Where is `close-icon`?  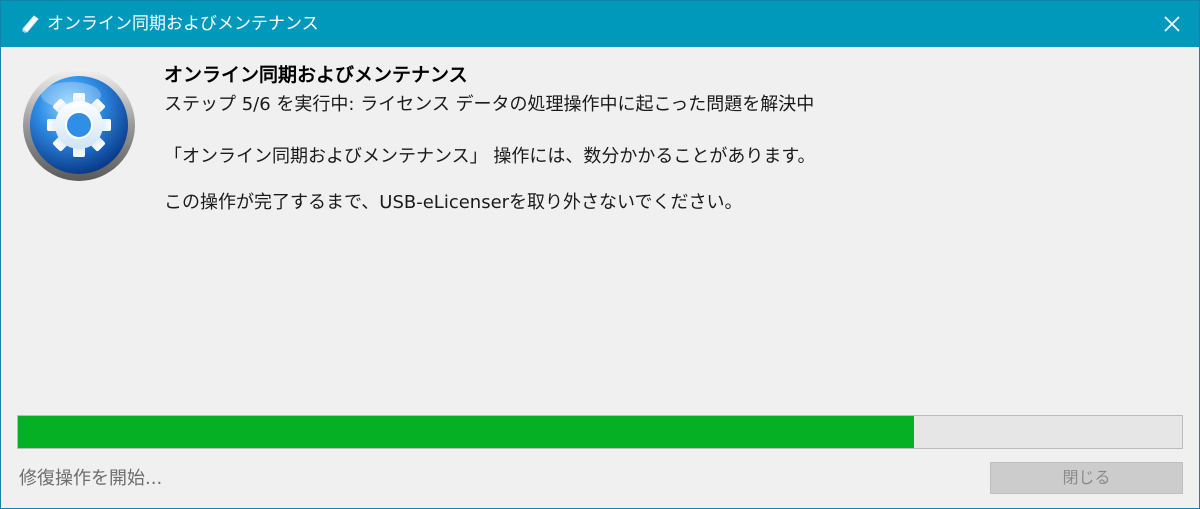 close-icon is located at coordinates (1172, 24).